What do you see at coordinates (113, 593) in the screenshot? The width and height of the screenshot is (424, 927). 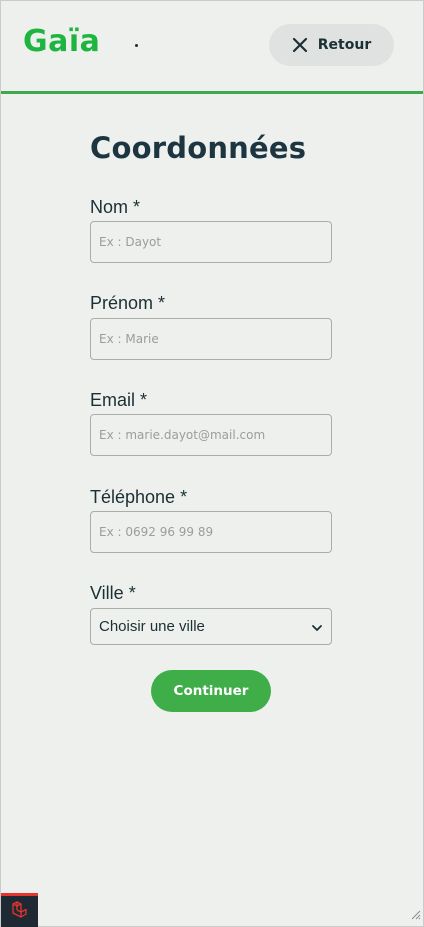 I see `ville-label: Ville *` at bounding box center [113, 593].